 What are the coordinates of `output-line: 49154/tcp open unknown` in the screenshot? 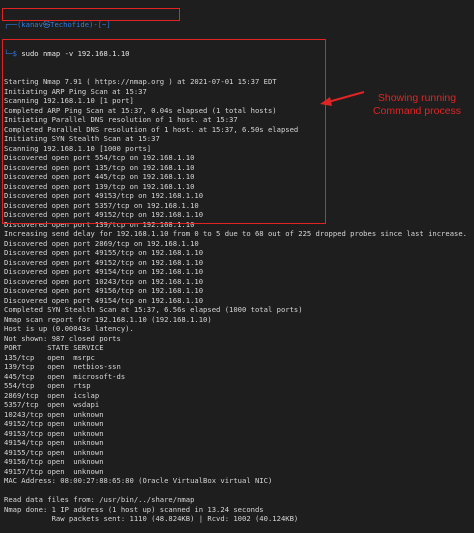 It's located at (54, 442).